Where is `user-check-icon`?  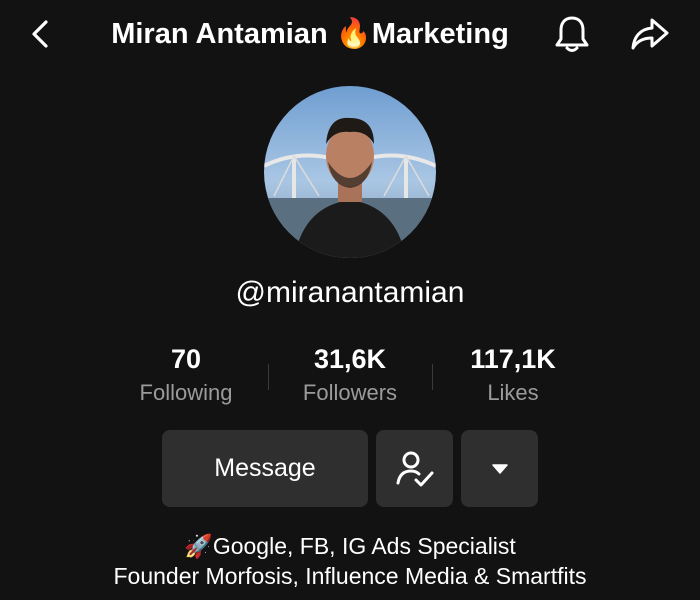
user-check-icon is located at coordinates (414, 468).